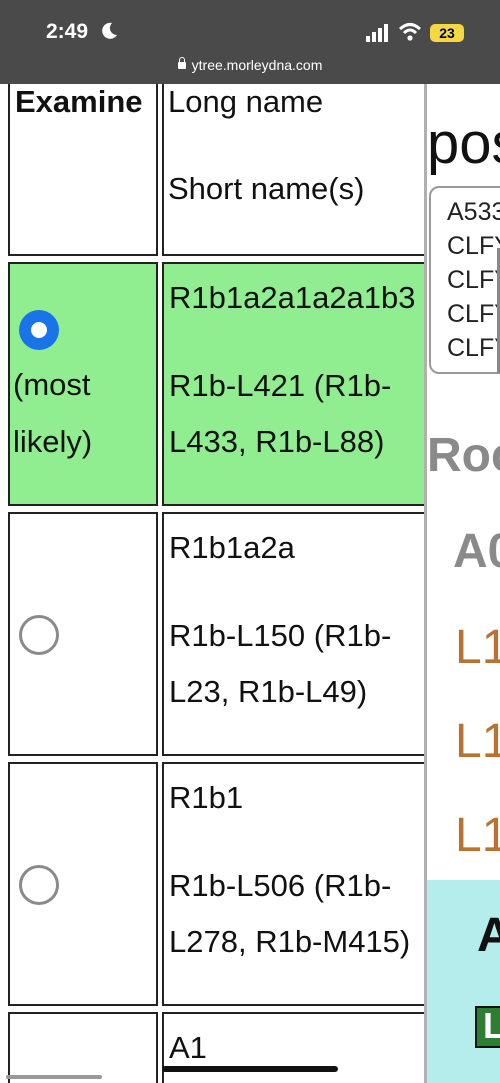  I want to click on moon-icon, so click(109, 30).